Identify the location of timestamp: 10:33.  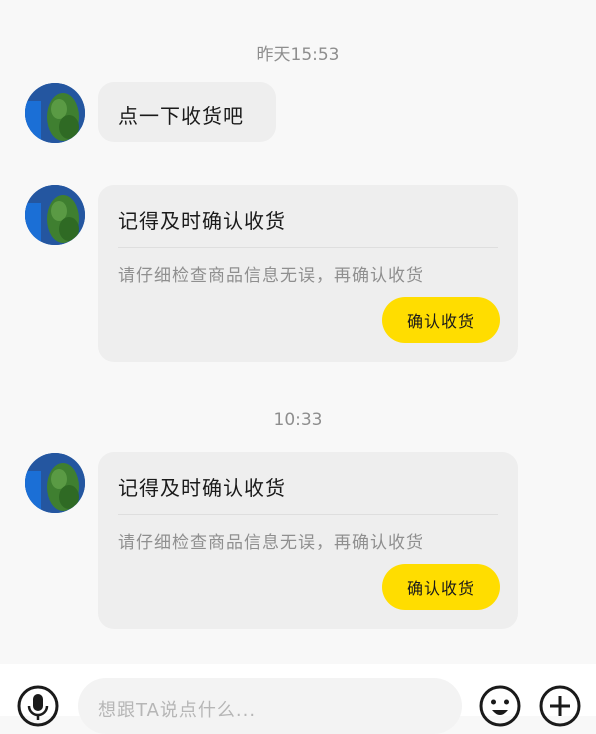
(298, 420).